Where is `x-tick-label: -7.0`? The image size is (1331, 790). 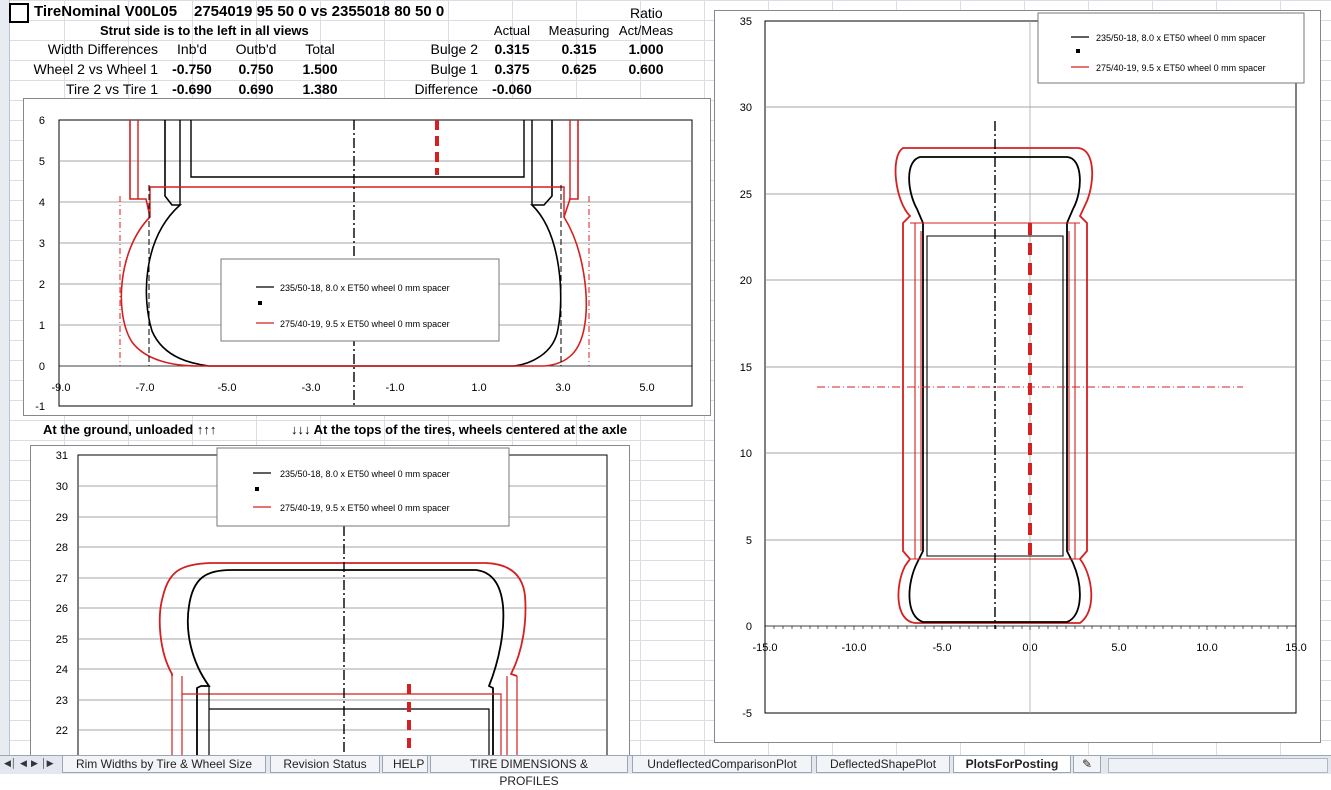
x-tick-label: -7.0 is located at coordinates (145, 388).